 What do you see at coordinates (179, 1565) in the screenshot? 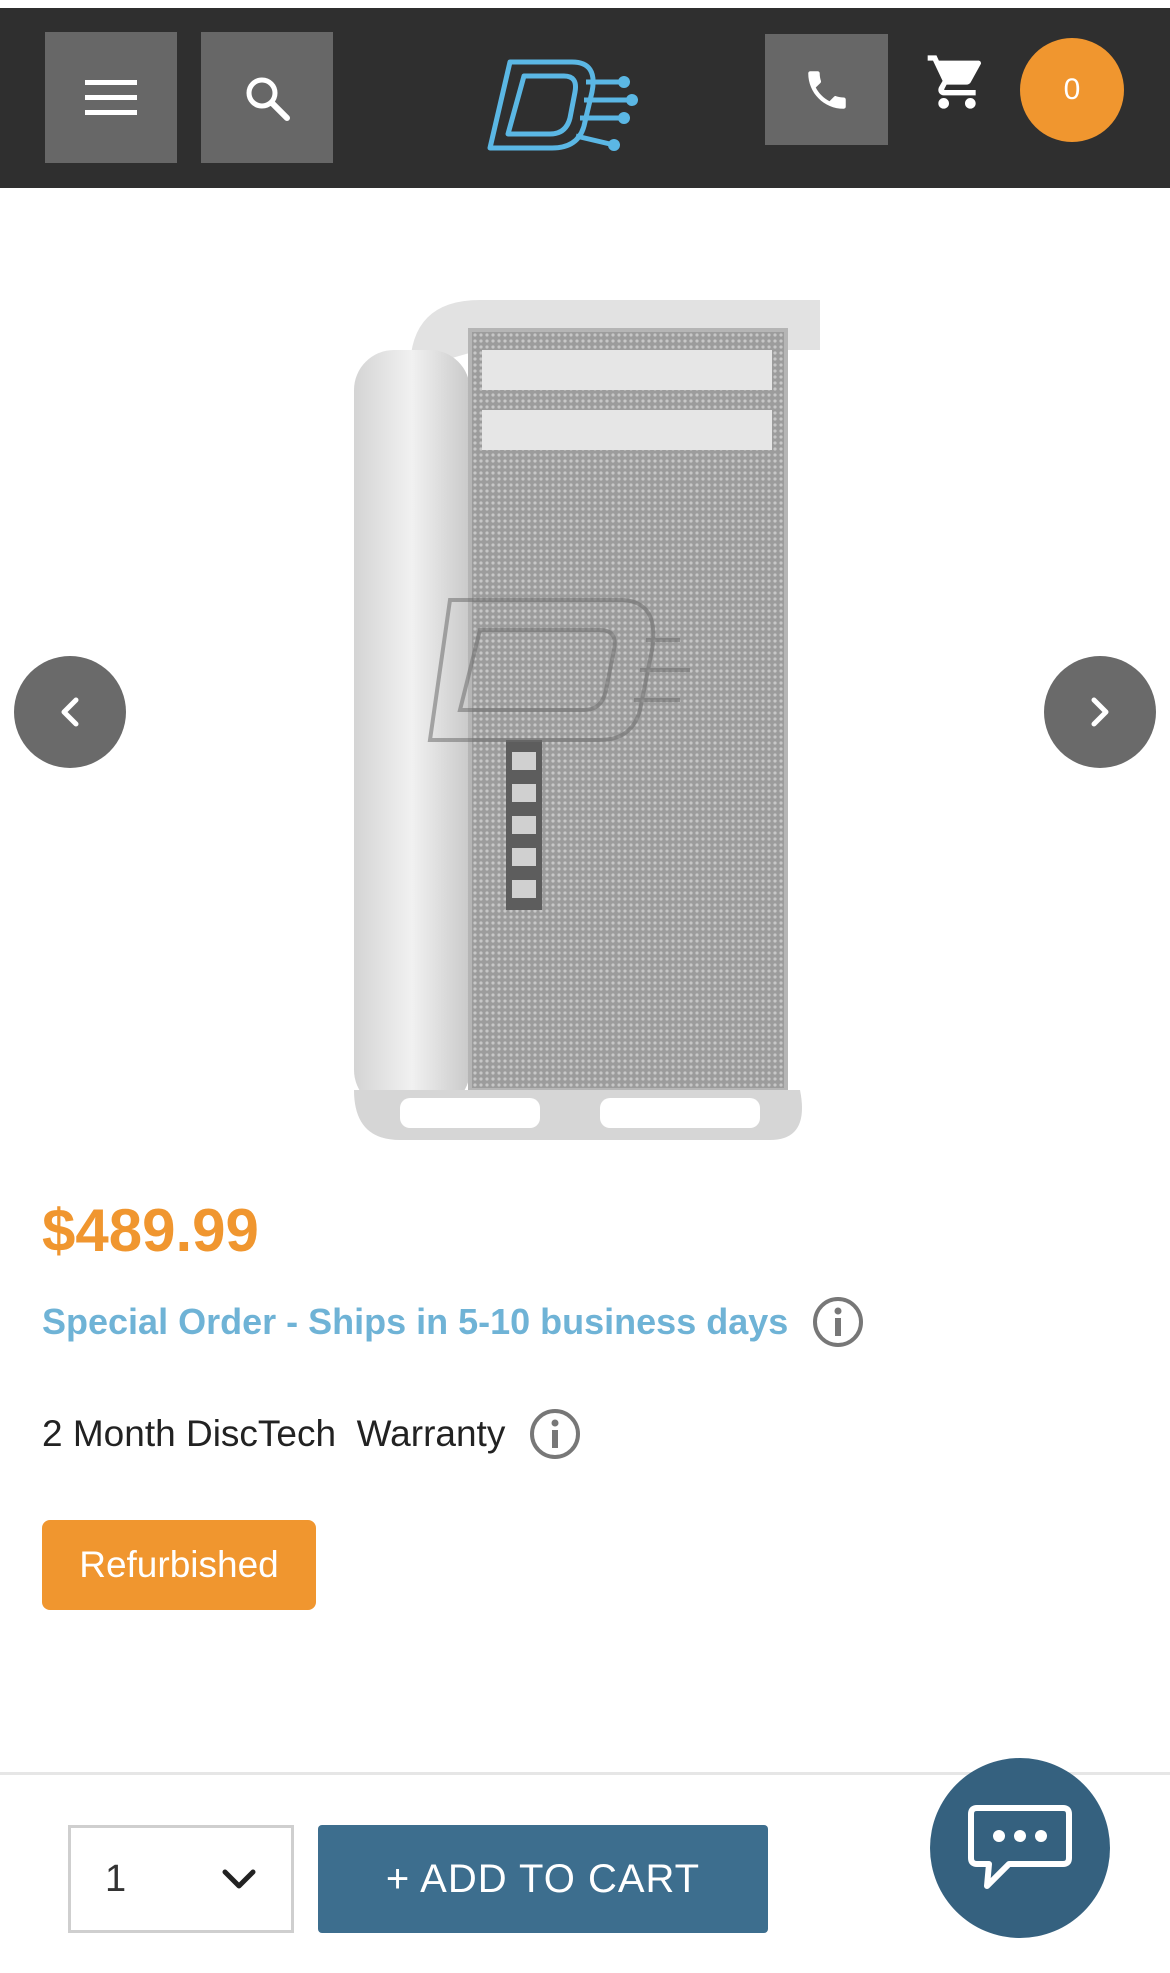
I see `condition-badge: Refurbished` at bounding box center [179, 1565].